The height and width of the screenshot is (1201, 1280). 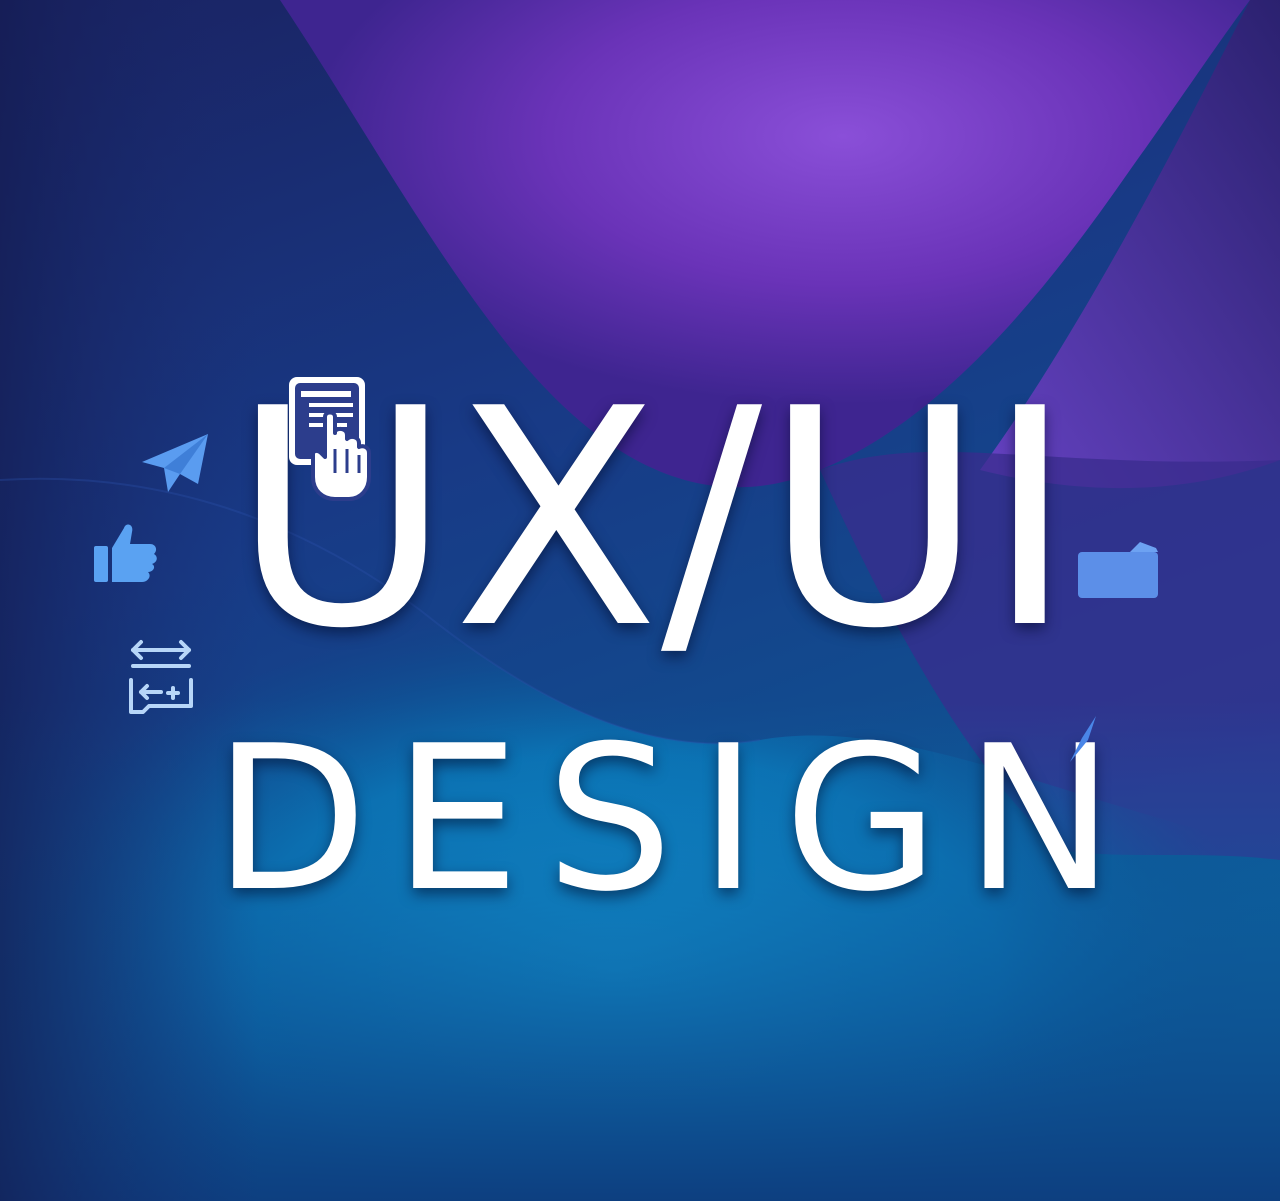 I want to click on swap-arrows-icon, so click(x=161, y=677).